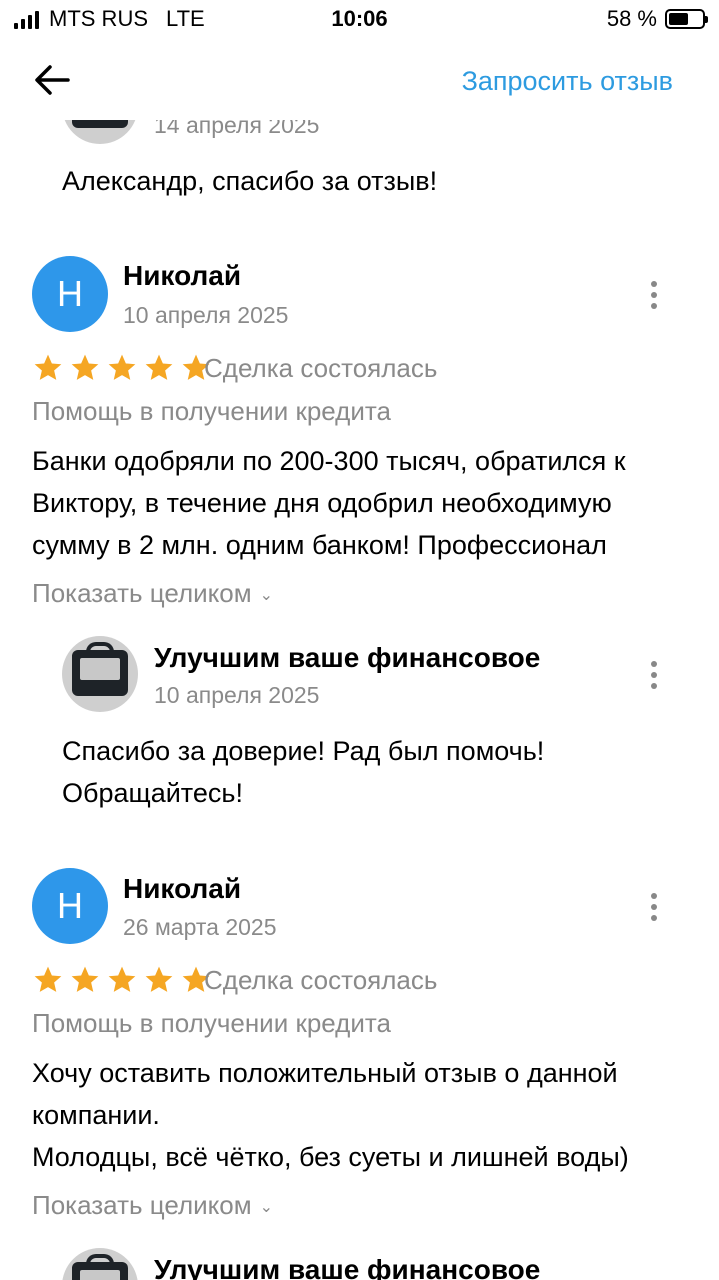 This screenshot has width=719, height=1280. I want to click on status-bar: MTS RUS LTE 10:06 58 %, so click(359, 20).